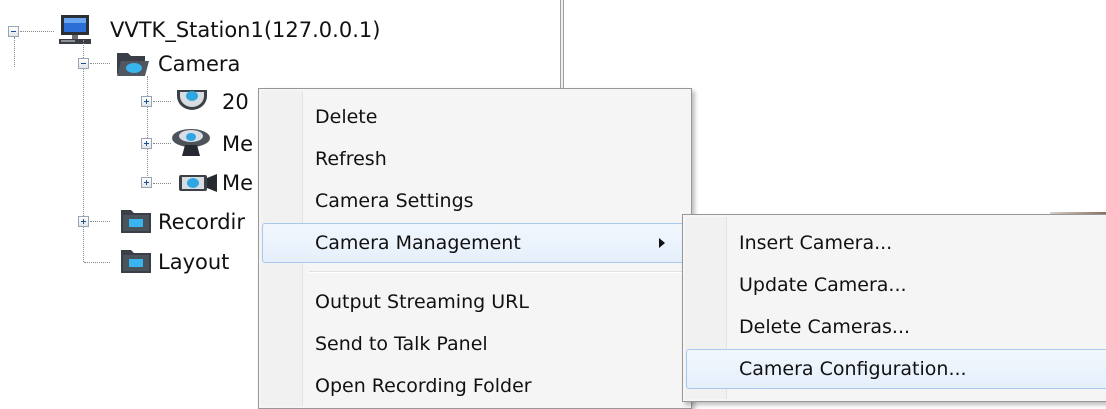 This screenshot has height=409, width=1106. I want to click on menu-separator, so click(497, 272).